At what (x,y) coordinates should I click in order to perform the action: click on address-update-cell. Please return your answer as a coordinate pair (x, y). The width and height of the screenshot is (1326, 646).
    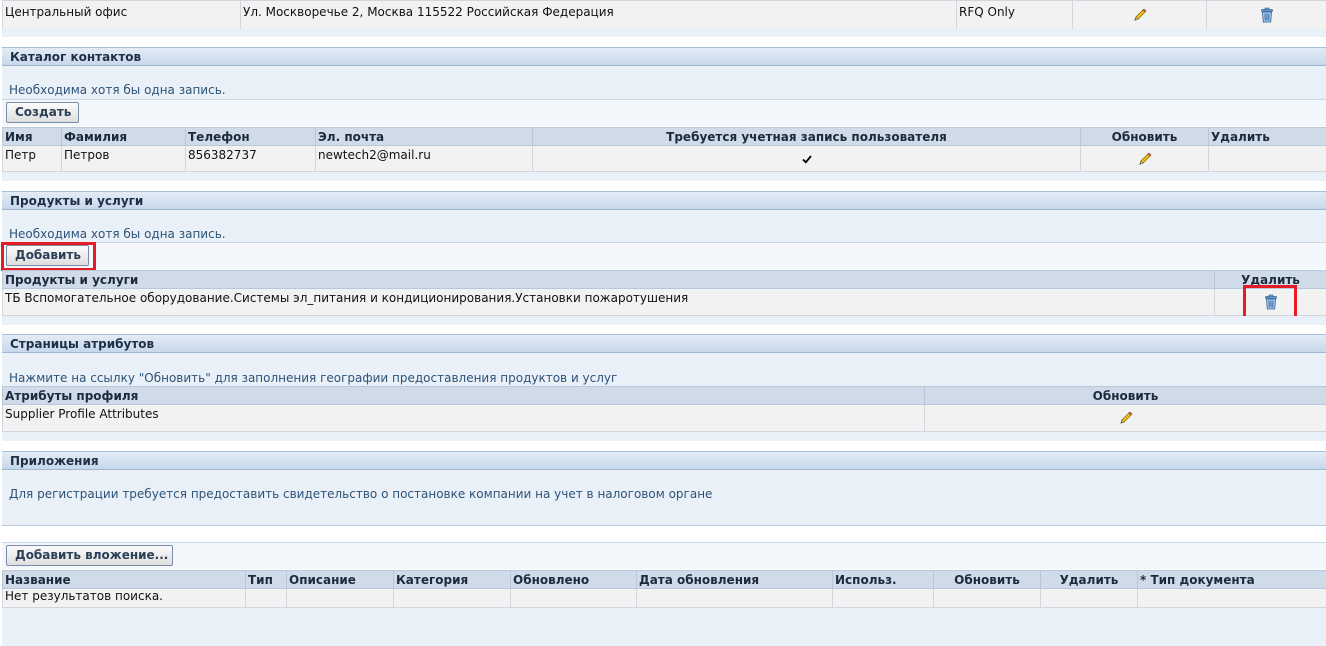
    Looking at the image, I should click on (1139, 15).